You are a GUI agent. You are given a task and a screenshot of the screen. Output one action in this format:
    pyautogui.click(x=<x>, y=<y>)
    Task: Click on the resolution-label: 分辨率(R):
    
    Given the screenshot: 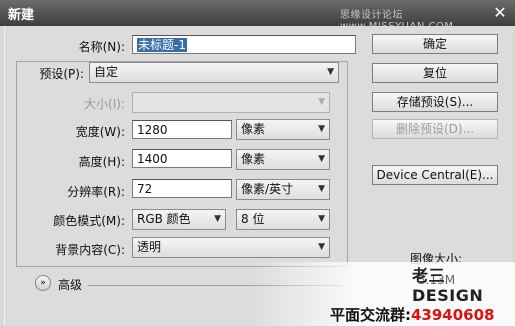 What is the action you would take?
    pyautogui.click(x=96, y=192)
    